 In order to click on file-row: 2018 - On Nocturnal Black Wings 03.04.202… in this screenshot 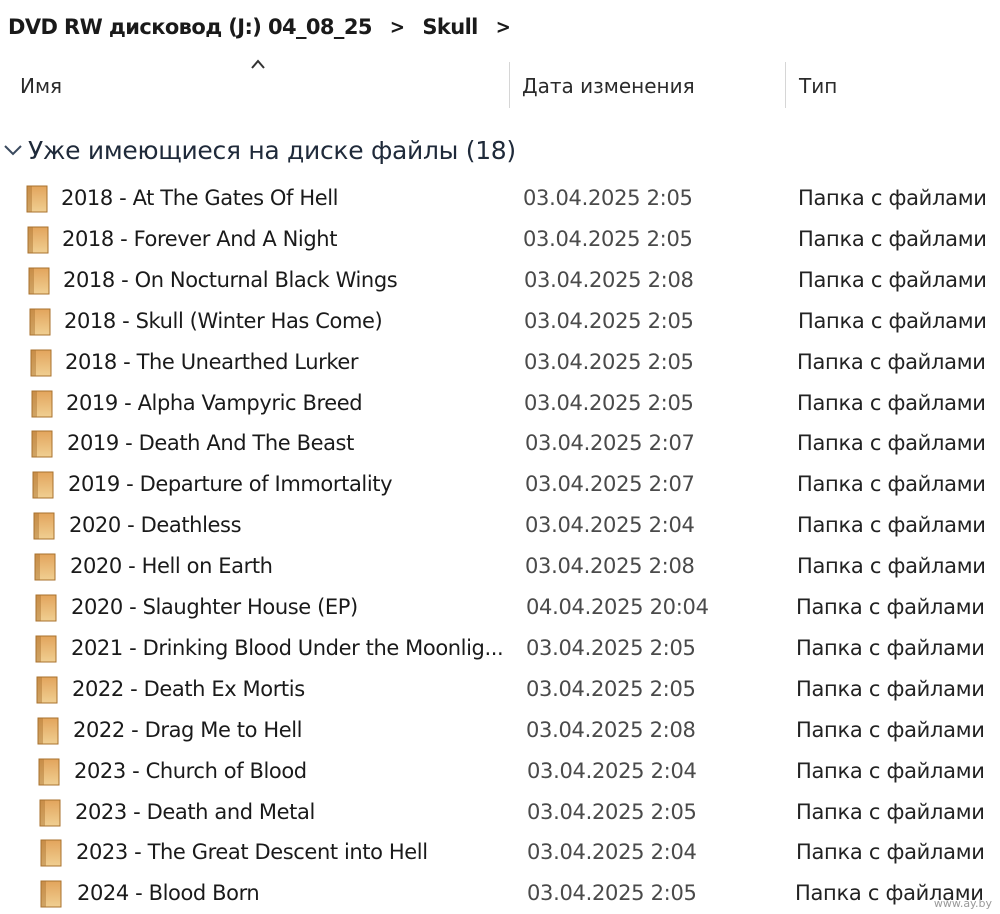, I will do `click(500, 282)`.